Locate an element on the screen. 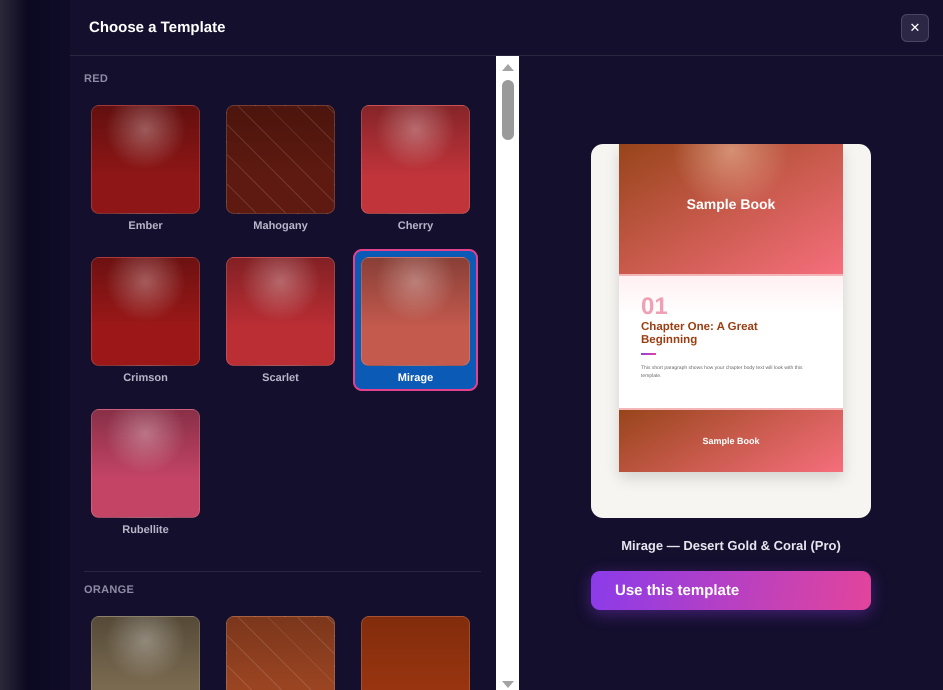  scroll-up-icon is located at coordinates (507, 67).